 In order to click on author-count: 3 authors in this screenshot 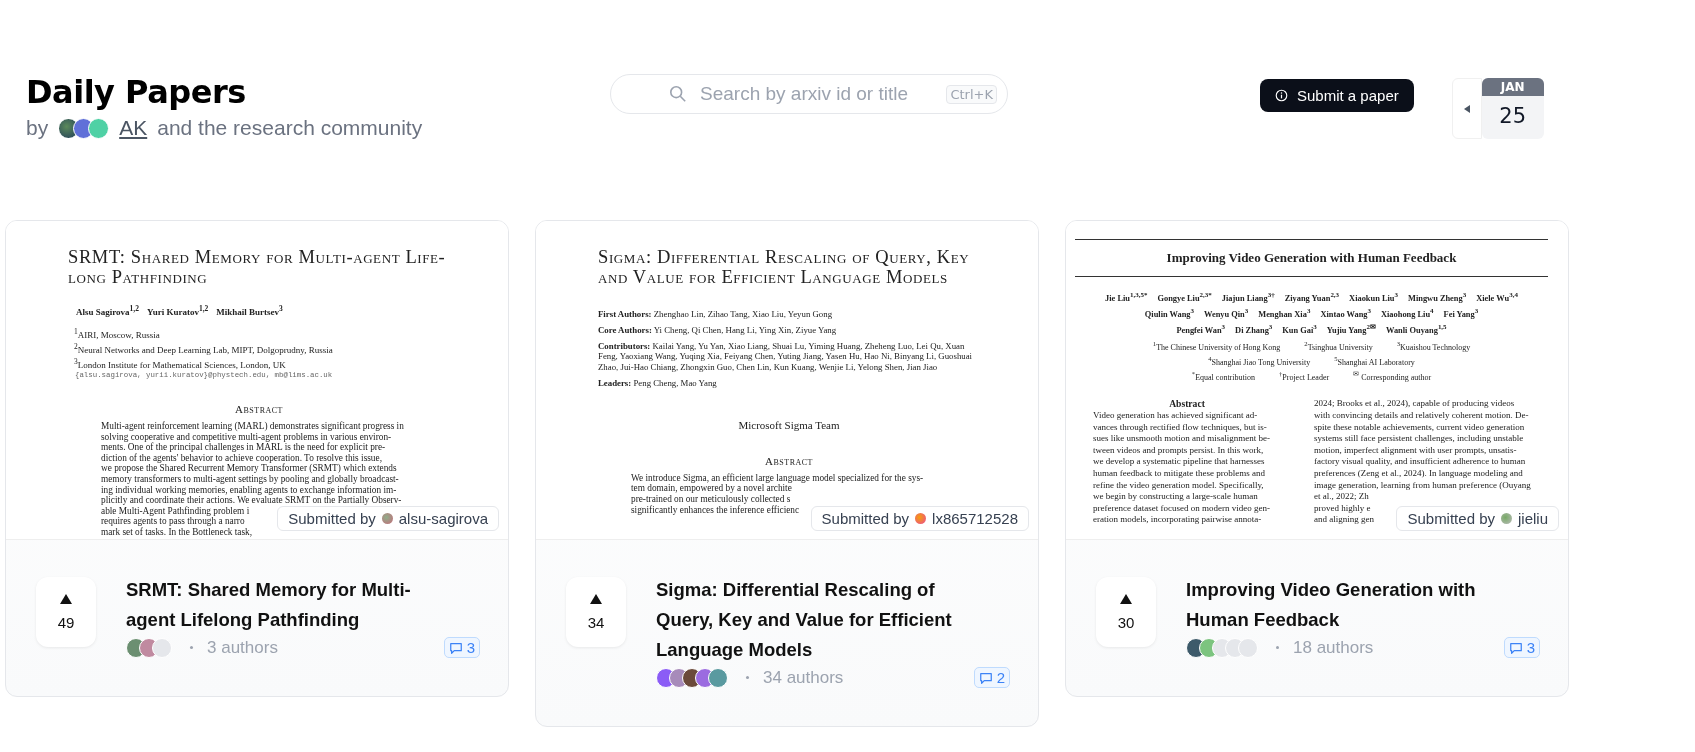, I will do `click(242, 647)`.